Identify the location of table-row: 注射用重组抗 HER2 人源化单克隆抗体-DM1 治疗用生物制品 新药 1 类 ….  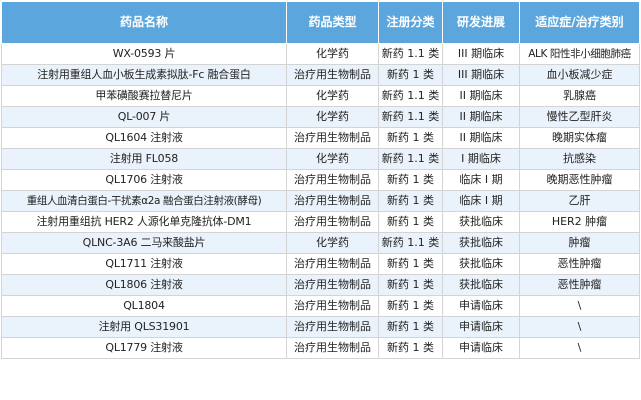
(320, 222).